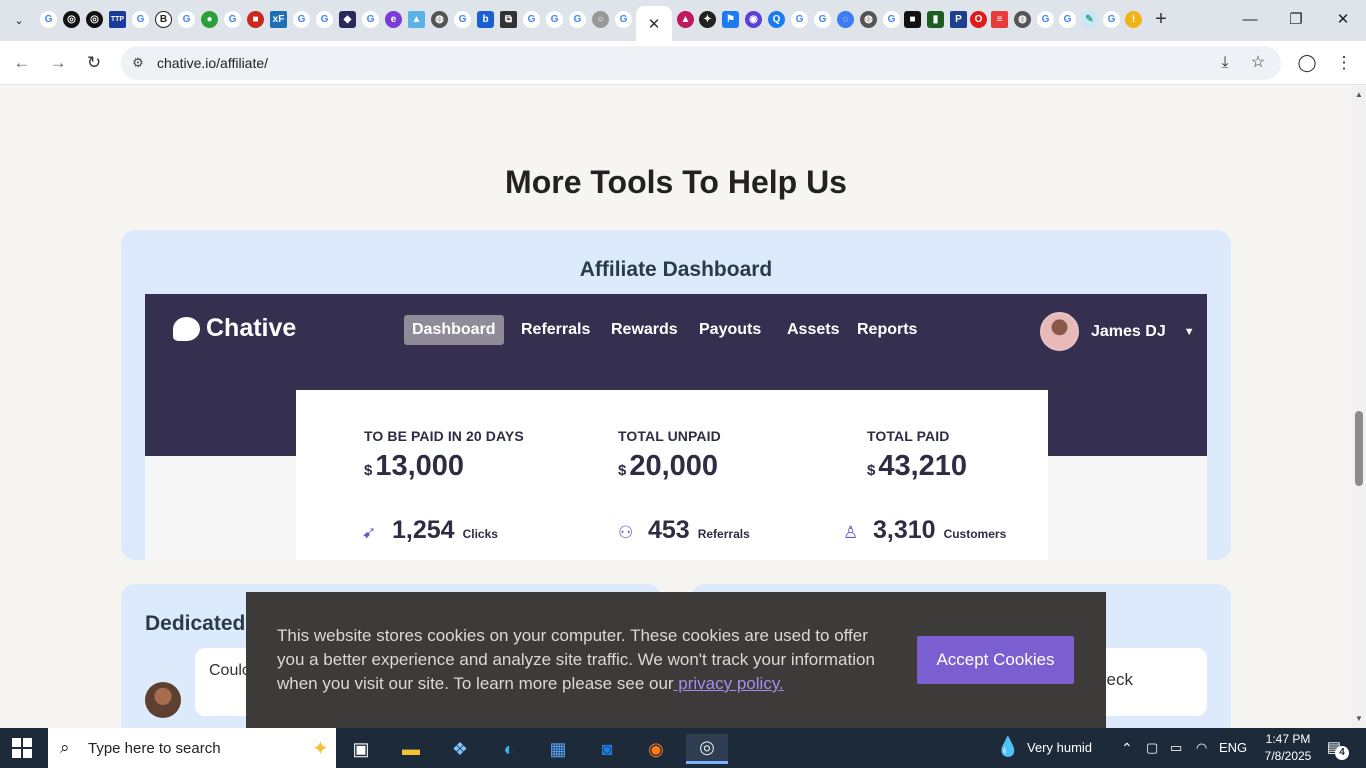 The image size is (1366, 768). I want to click on address-bar: ⚙ chative.io/affiliate/ ⤓ ☆, so click(701, 63).